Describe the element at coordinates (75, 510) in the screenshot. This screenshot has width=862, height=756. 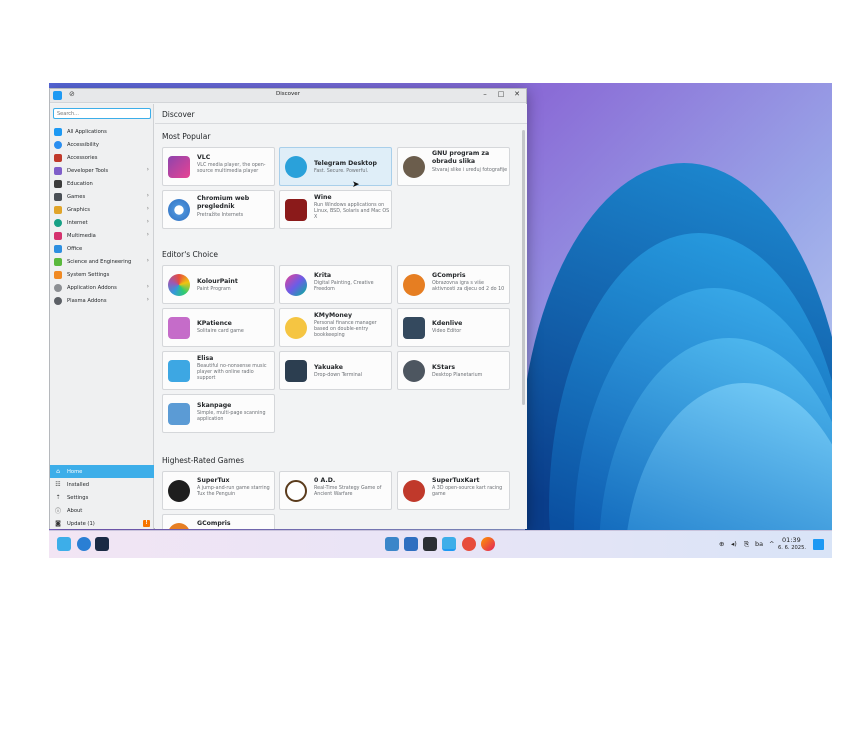
I see `nav-label: About` at that location.